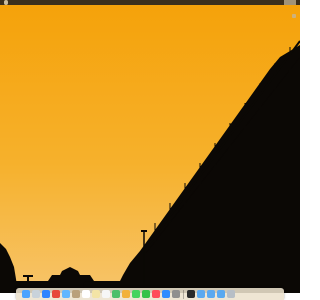  I want to click on music-icon, so click(156, 294).